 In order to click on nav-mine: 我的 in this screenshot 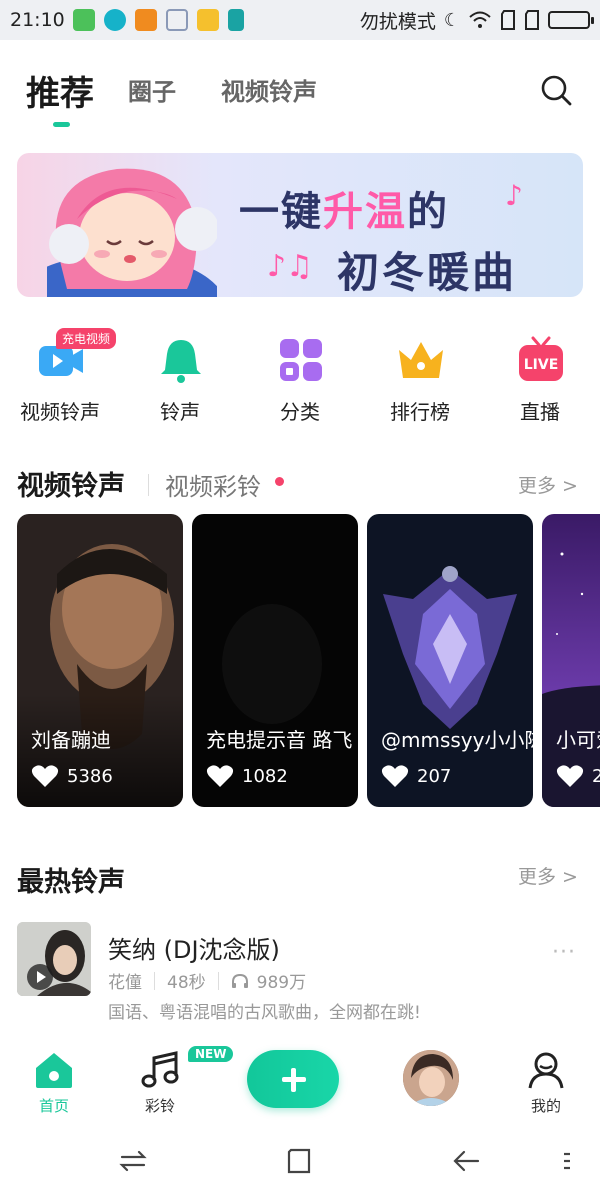, I will do `click(546, 1080)`.